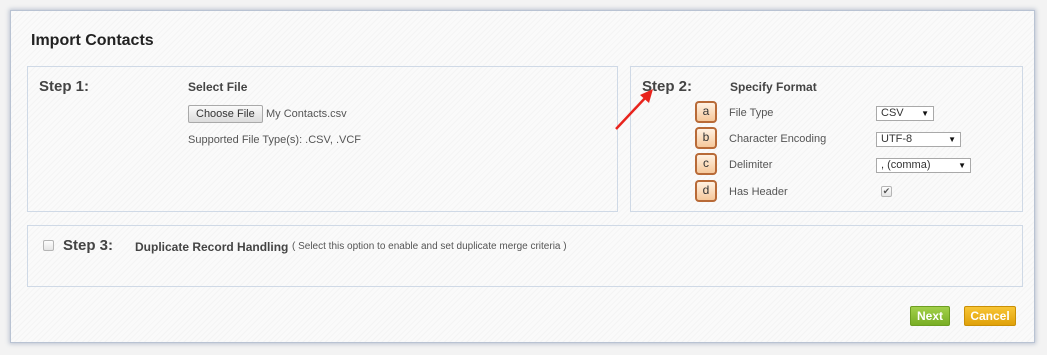 The width and height of the screenshot is (1047, 355). Describe the element at coordinates (218, 87) in the screenshot. I see `select-file-heading: Select File` at that location.